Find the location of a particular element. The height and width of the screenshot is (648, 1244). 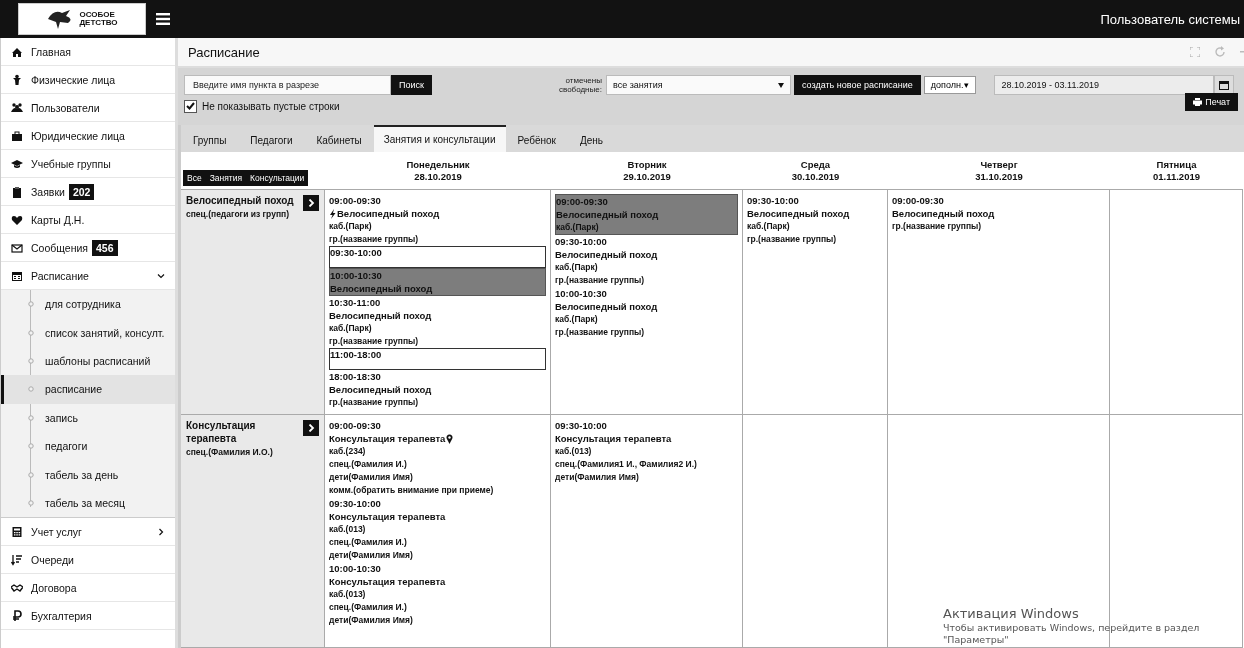

heart-icon is located at coordinates (17, 219).